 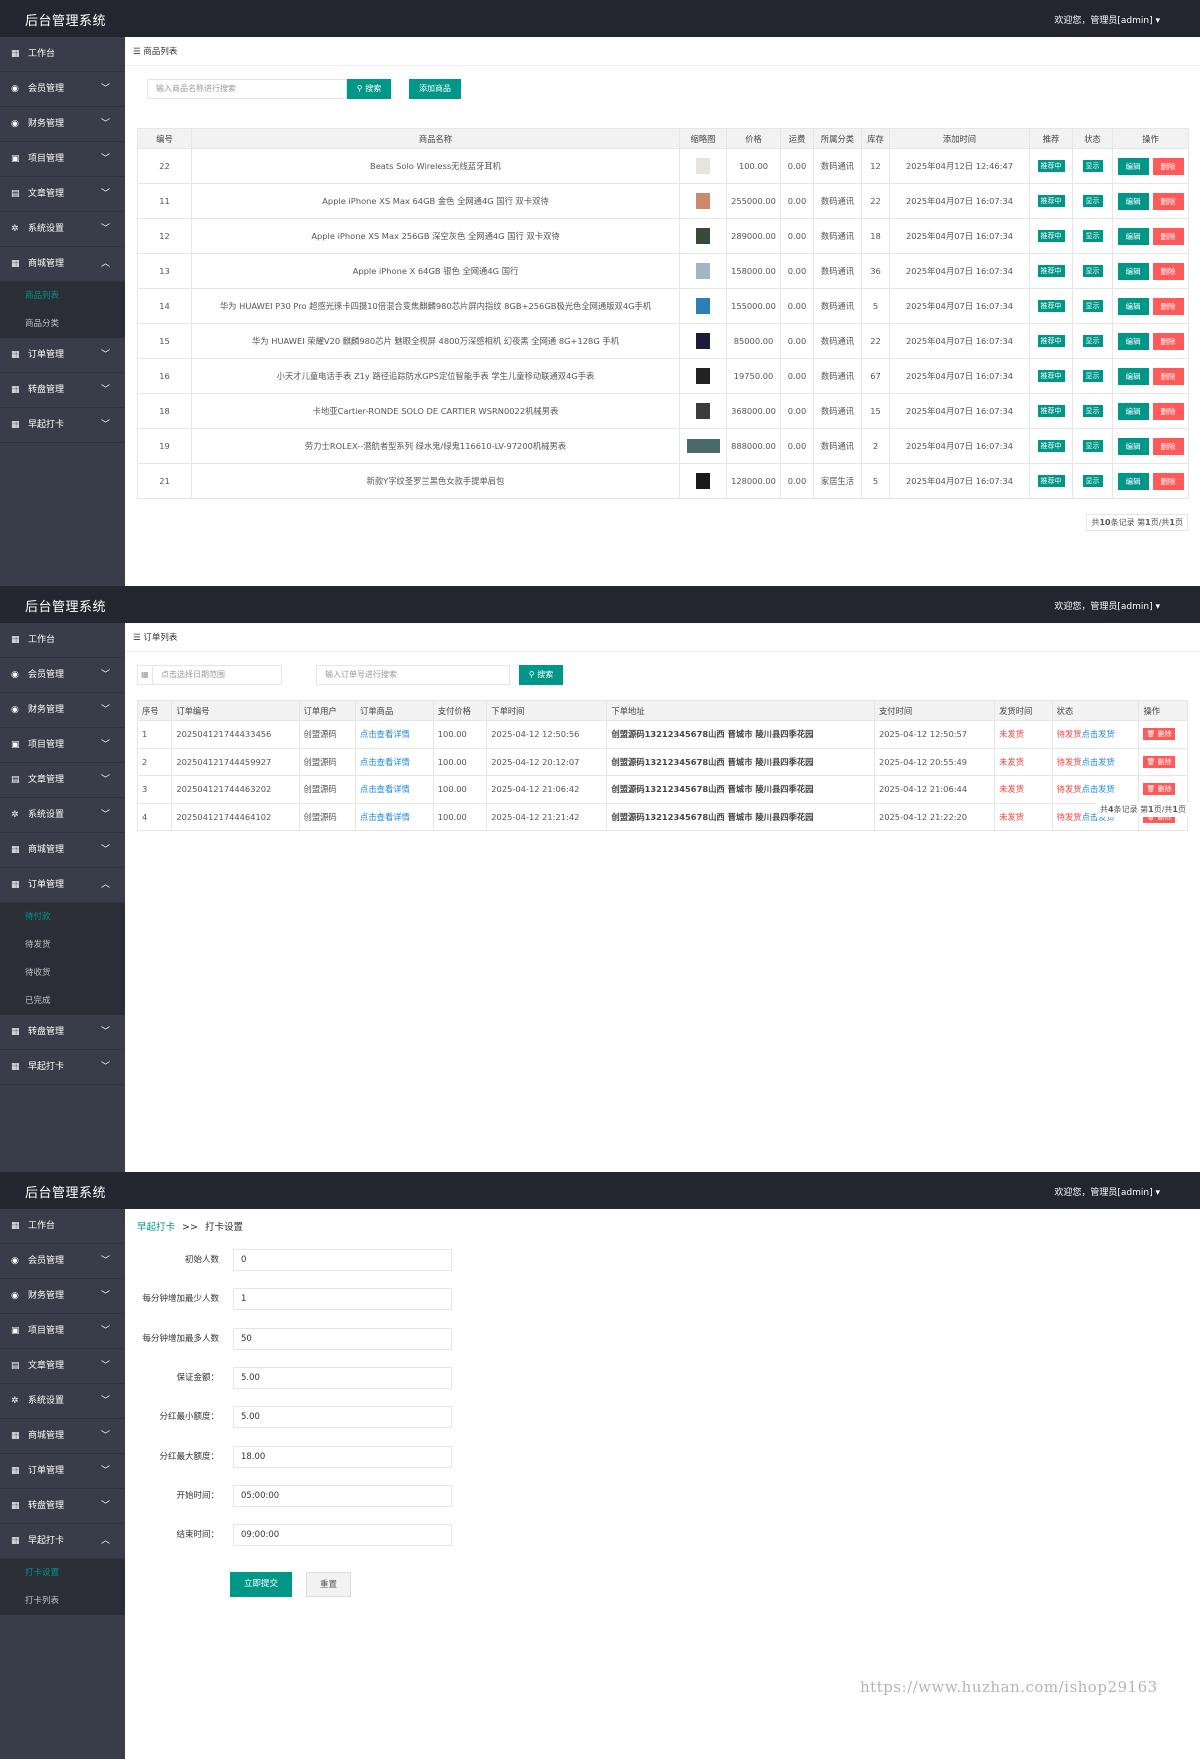 I want to click on sidebar-item-7: ▦ 订单管理 ﹀, so click(x=62, y=1471).